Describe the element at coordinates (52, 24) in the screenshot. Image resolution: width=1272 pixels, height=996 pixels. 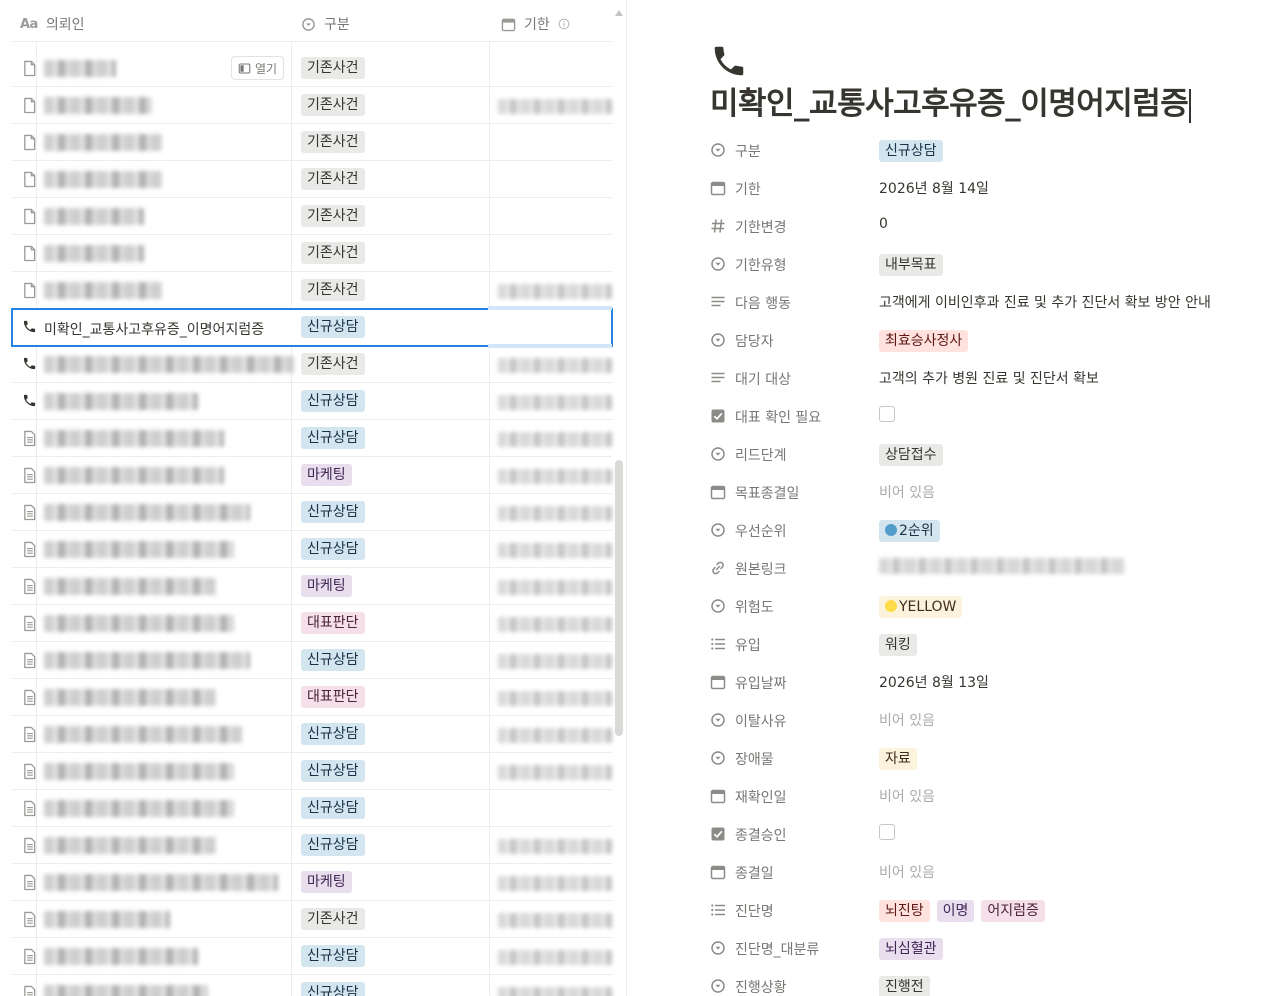
I see `column-header-name: Aa 의뢰인` at that location.